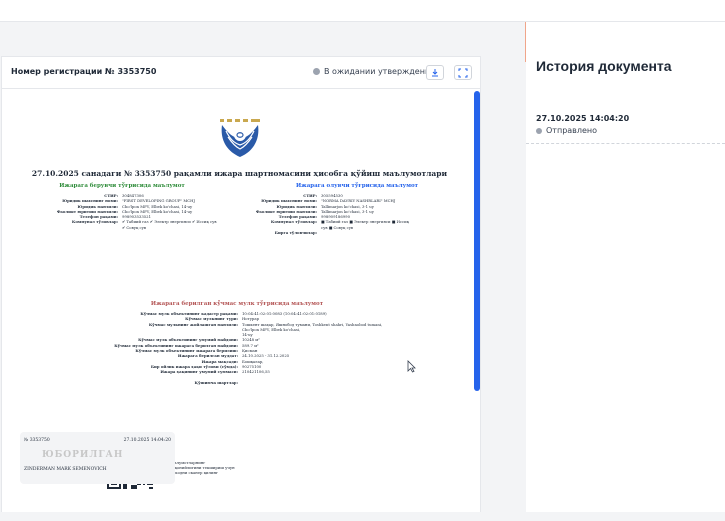  What do you see at coordinates (147, 440) in the screenshot?
I see `signature-timestamp: 27.10.2025 14:04:20` at bounding box center [147, 440].